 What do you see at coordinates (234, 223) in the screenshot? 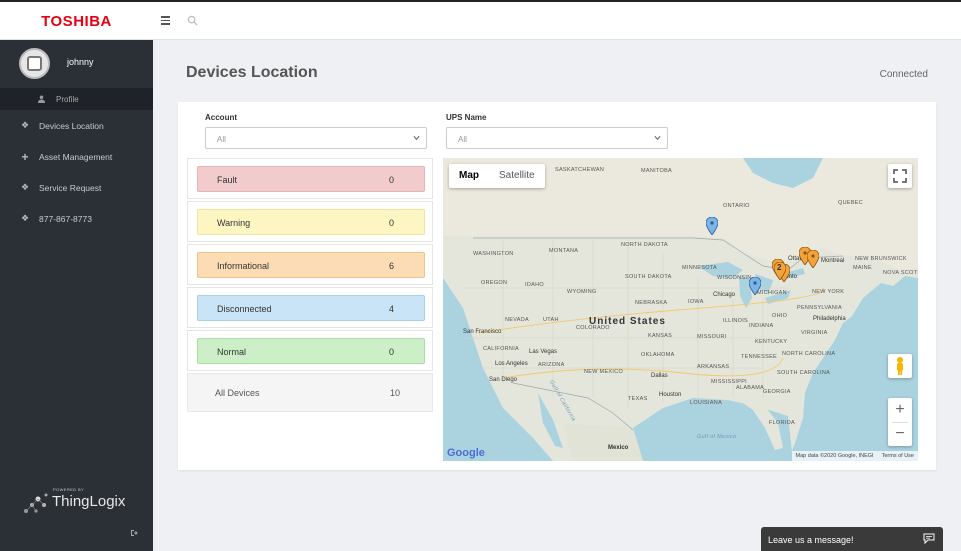
I see `status-label: Warning` at bounding box center [234, 223].